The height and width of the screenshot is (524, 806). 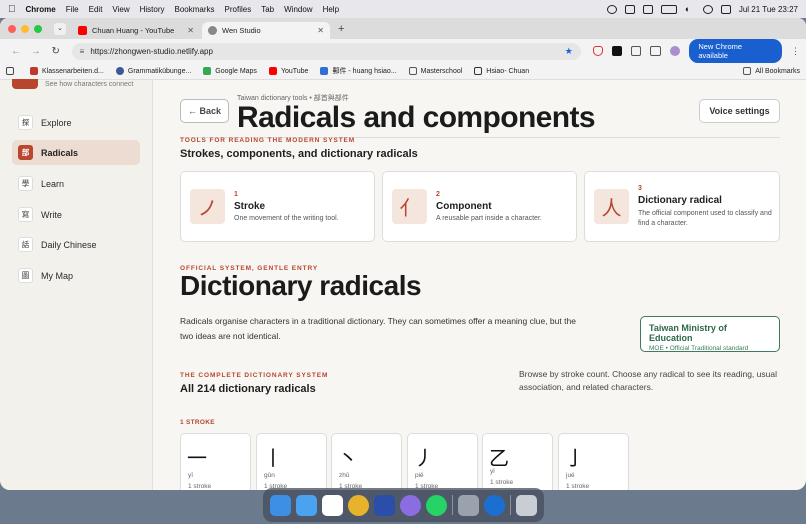 I want to click on more-menu-icon: ⋮, so click(x=795, y=51).